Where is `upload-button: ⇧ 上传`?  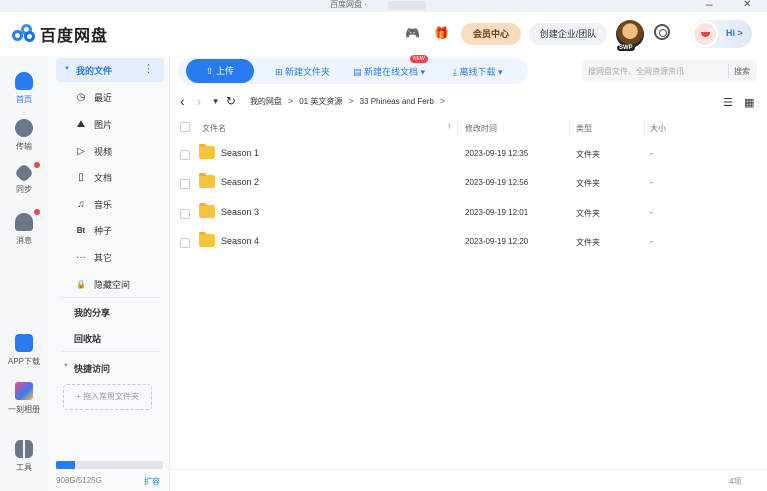 upload-button: ⇧ 上传 is located at coordinates (220, 71).